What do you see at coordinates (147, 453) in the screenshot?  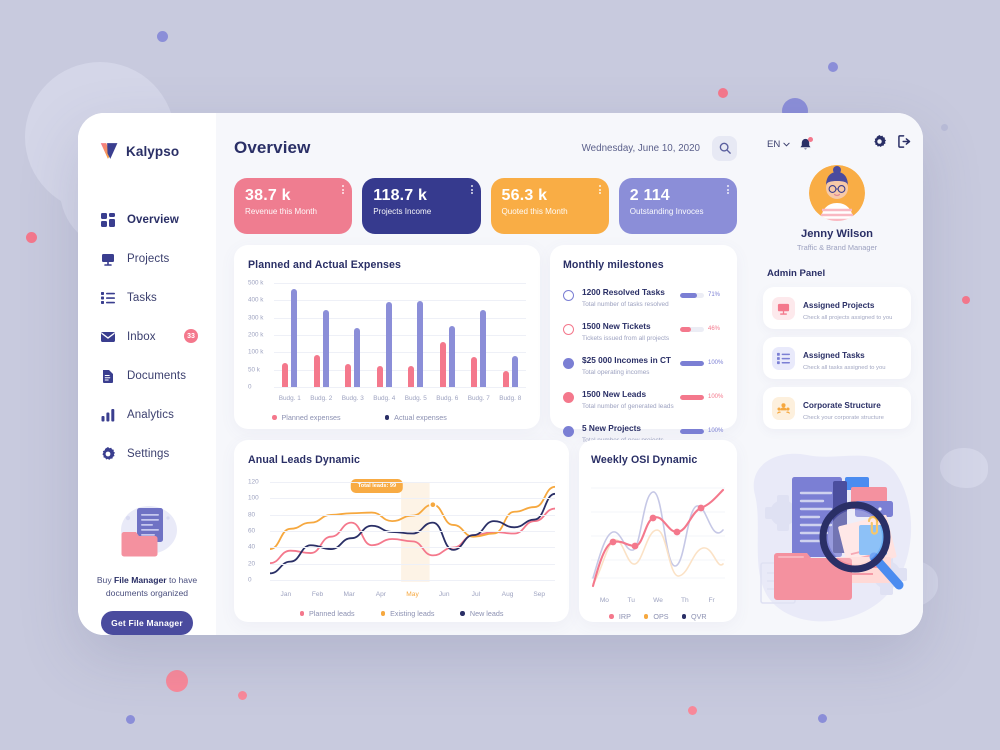 I see `sidebar-item-settings: Settings` at bounding box center [147, 453].